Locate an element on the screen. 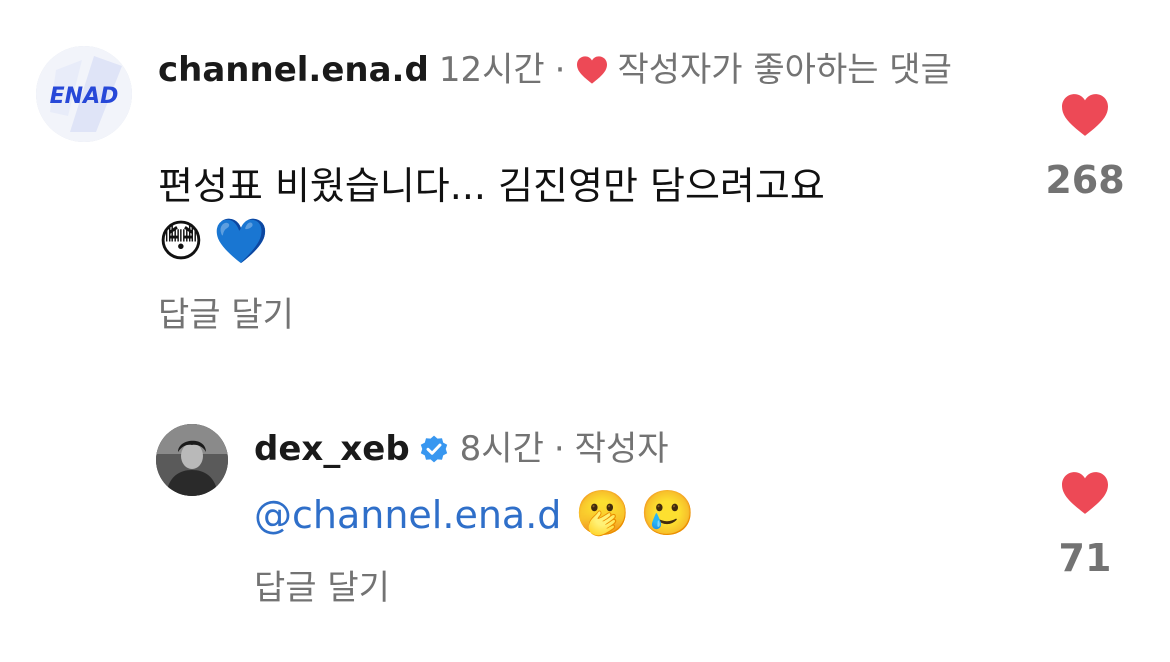 This screenshot has height=662, width=1170. like-column: 71 is located at coordinates (1085, 525).